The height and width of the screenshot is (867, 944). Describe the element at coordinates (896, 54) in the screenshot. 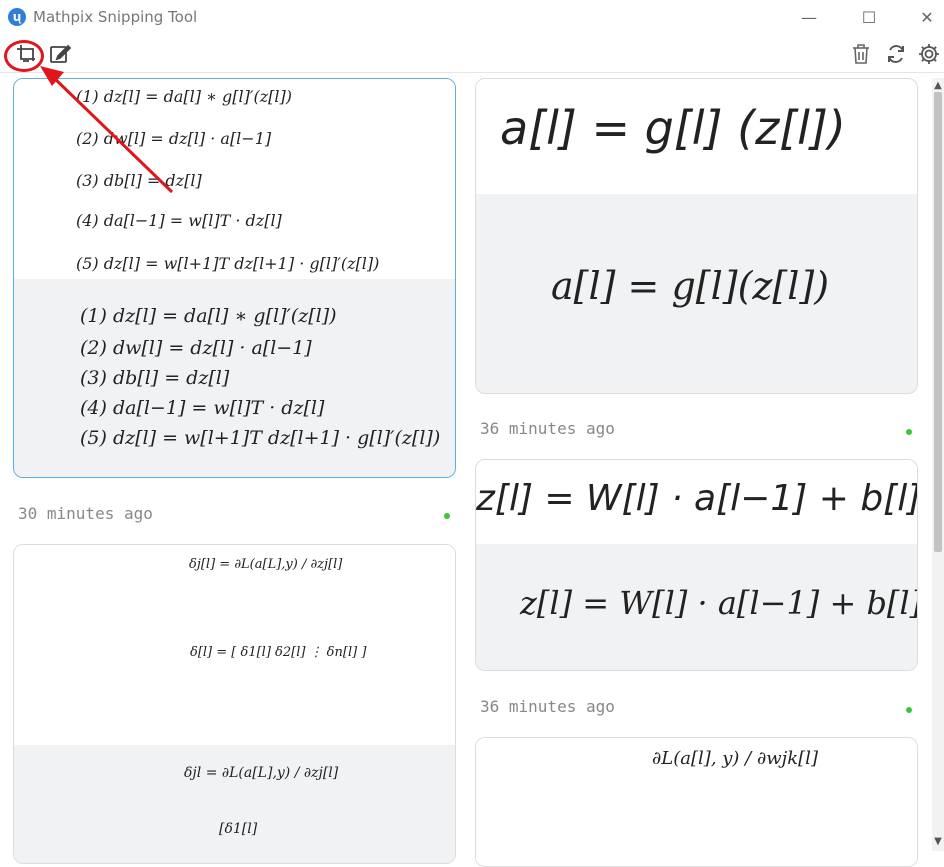

I see `refresh-icon` at that location.